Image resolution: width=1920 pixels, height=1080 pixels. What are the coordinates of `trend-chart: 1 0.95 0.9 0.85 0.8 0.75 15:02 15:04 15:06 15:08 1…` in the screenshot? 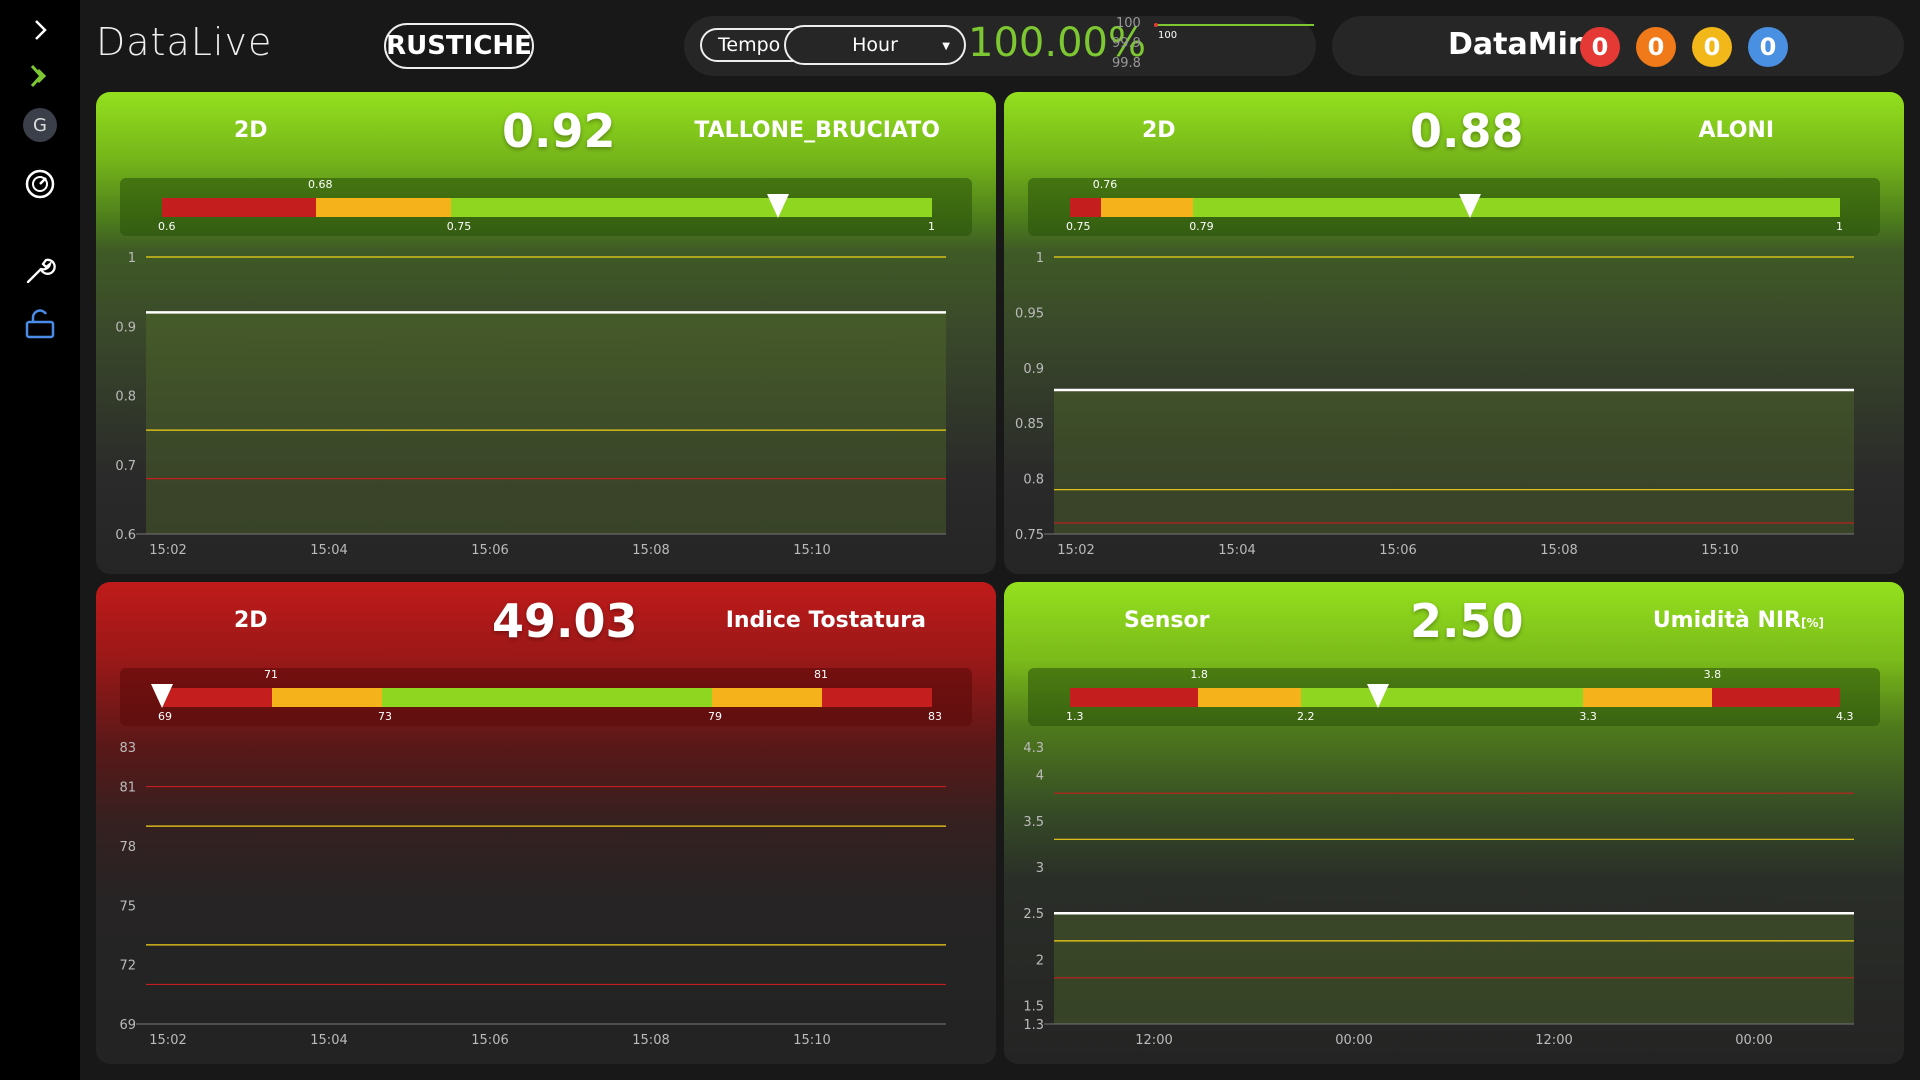 It's located at (1434, 404).